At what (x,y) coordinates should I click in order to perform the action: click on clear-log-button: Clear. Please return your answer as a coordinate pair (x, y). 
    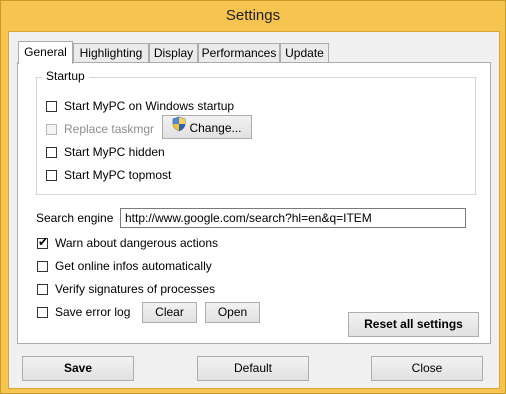
    Looking at the image, I should click on (169, 312).